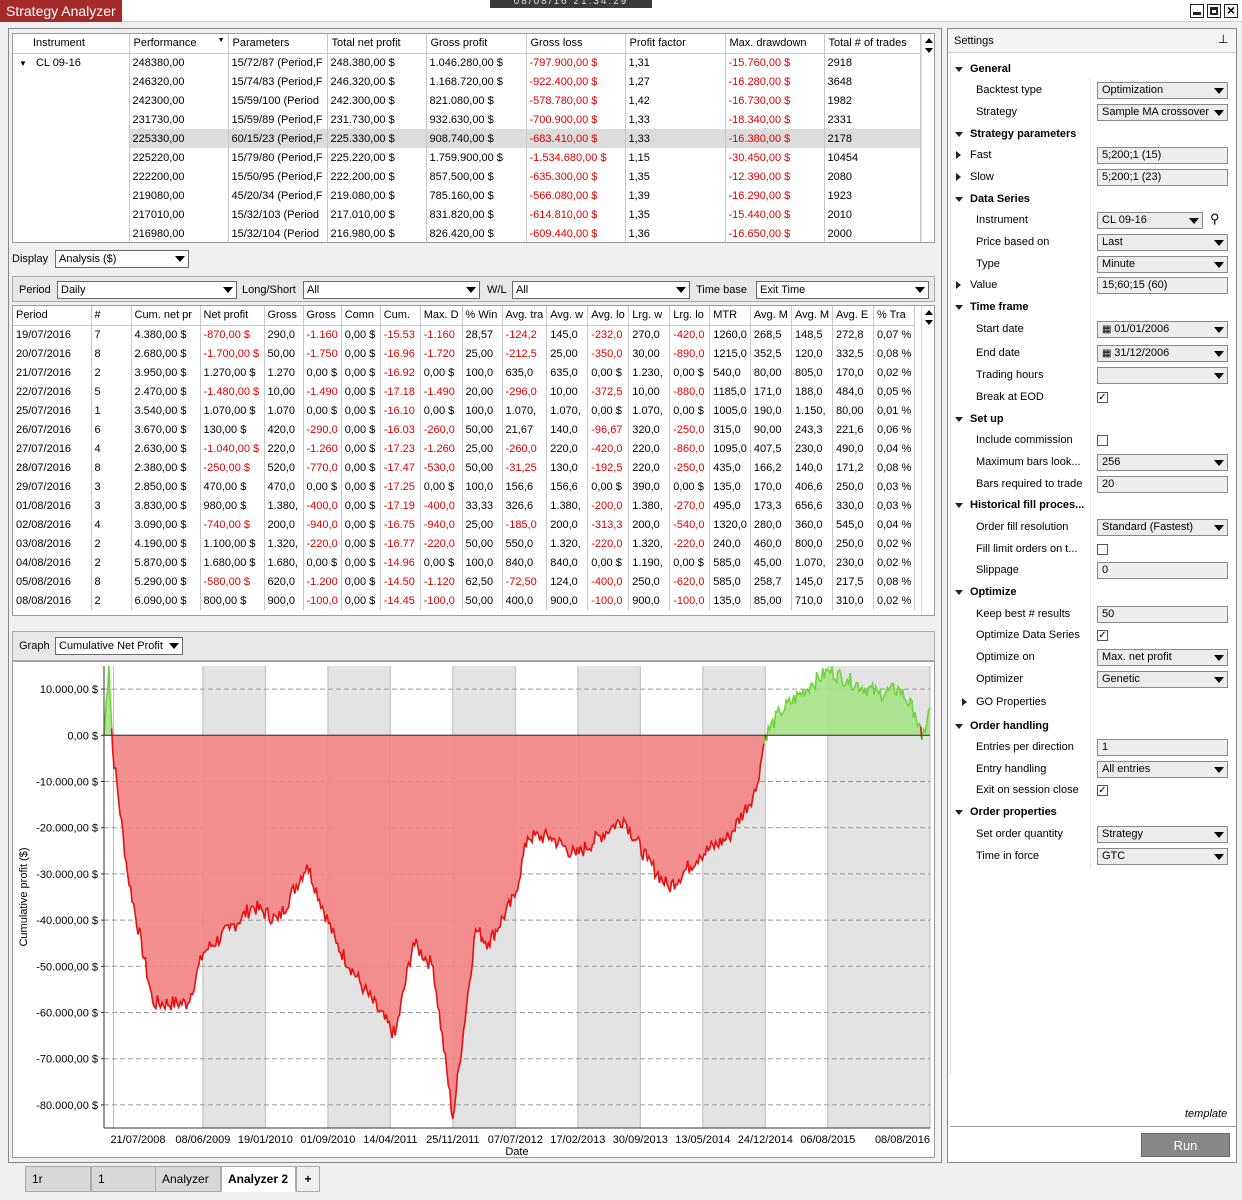 This screenshot has height=1200, width=1242. I want to click on entries_per_direction-field: 1, so click(1162, 747).